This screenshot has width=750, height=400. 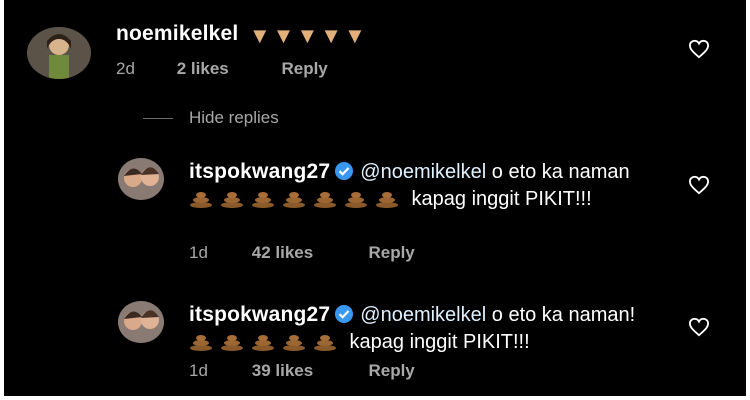 I want to click on thumbs-down-emoji-row: ▼▼▼▼▼, so click(x=308, y=36).